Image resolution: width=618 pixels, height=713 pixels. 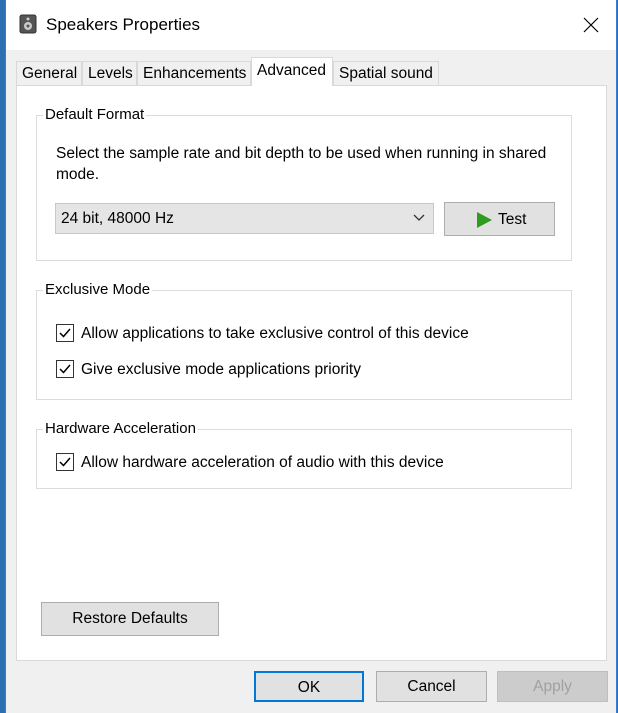 What do you see at coordinates (244, 218) in the screenshot?
I see `format-dropdown: 24 bit, 48000 Hz` at bounding box center [244, 218].